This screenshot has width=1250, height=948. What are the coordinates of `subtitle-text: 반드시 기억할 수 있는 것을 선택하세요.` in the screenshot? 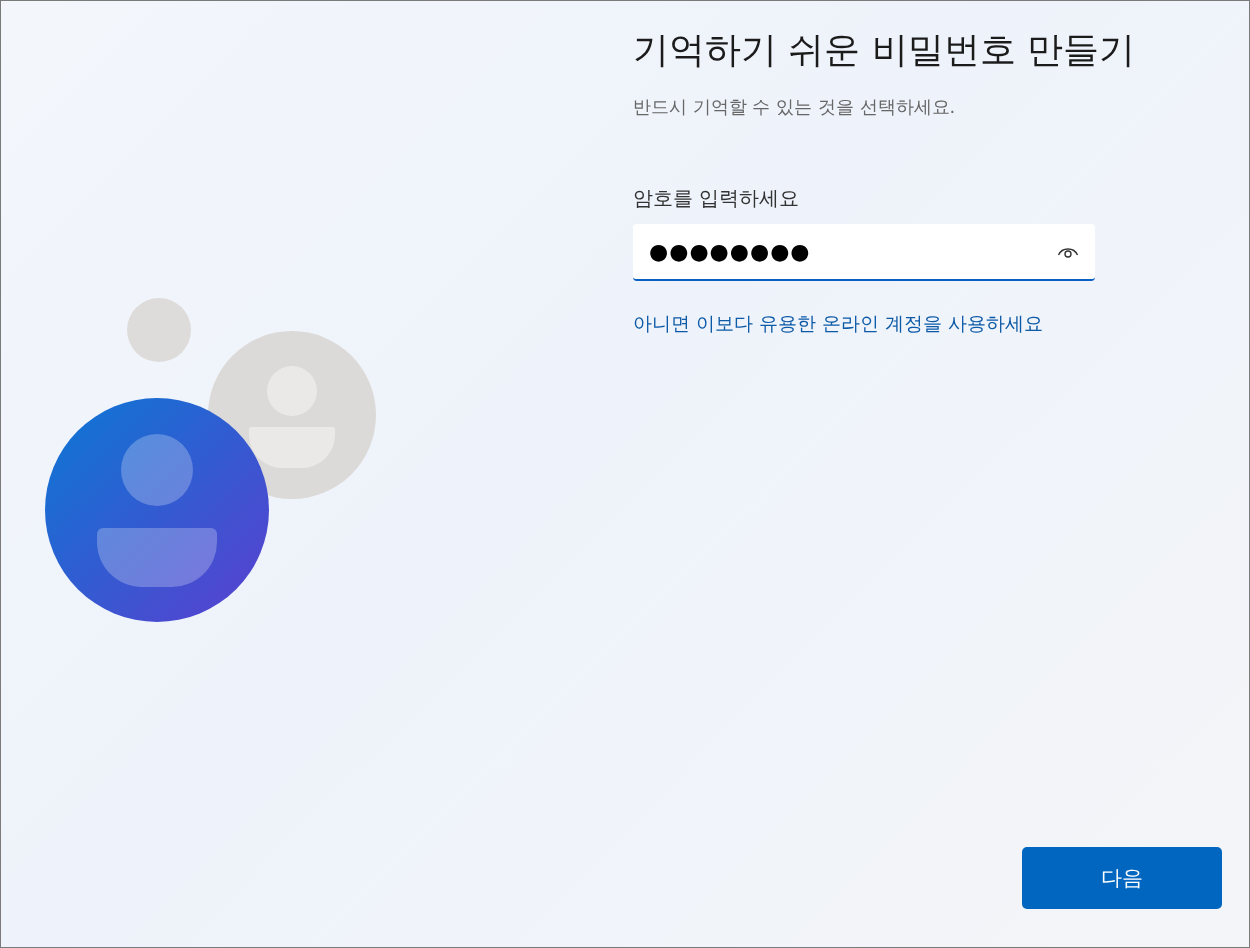 It's located at (795, 107).